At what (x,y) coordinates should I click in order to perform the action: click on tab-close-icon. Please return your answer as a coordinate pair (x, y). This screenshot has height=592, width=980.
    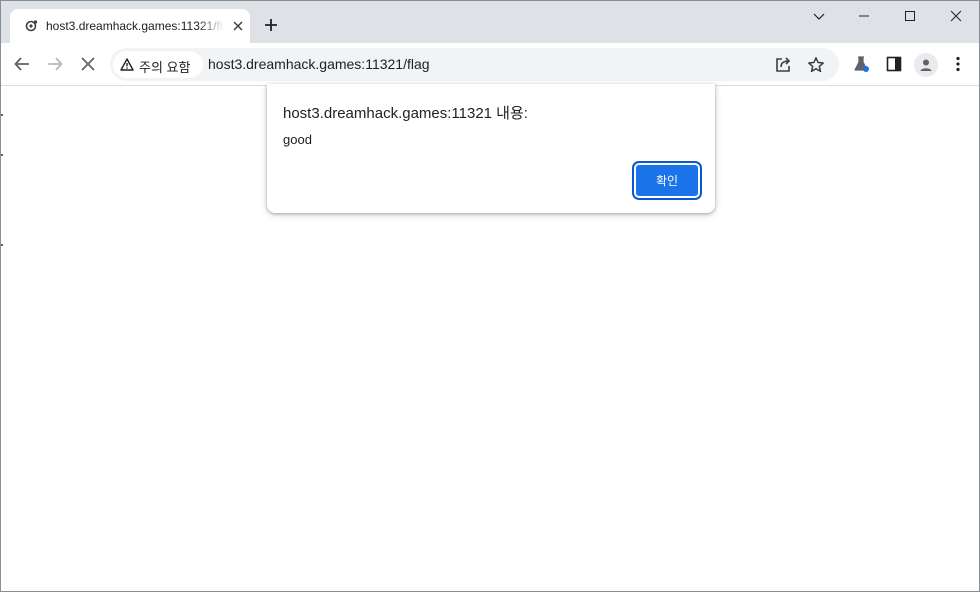
    Looking at the image, I should click on (238, 26).